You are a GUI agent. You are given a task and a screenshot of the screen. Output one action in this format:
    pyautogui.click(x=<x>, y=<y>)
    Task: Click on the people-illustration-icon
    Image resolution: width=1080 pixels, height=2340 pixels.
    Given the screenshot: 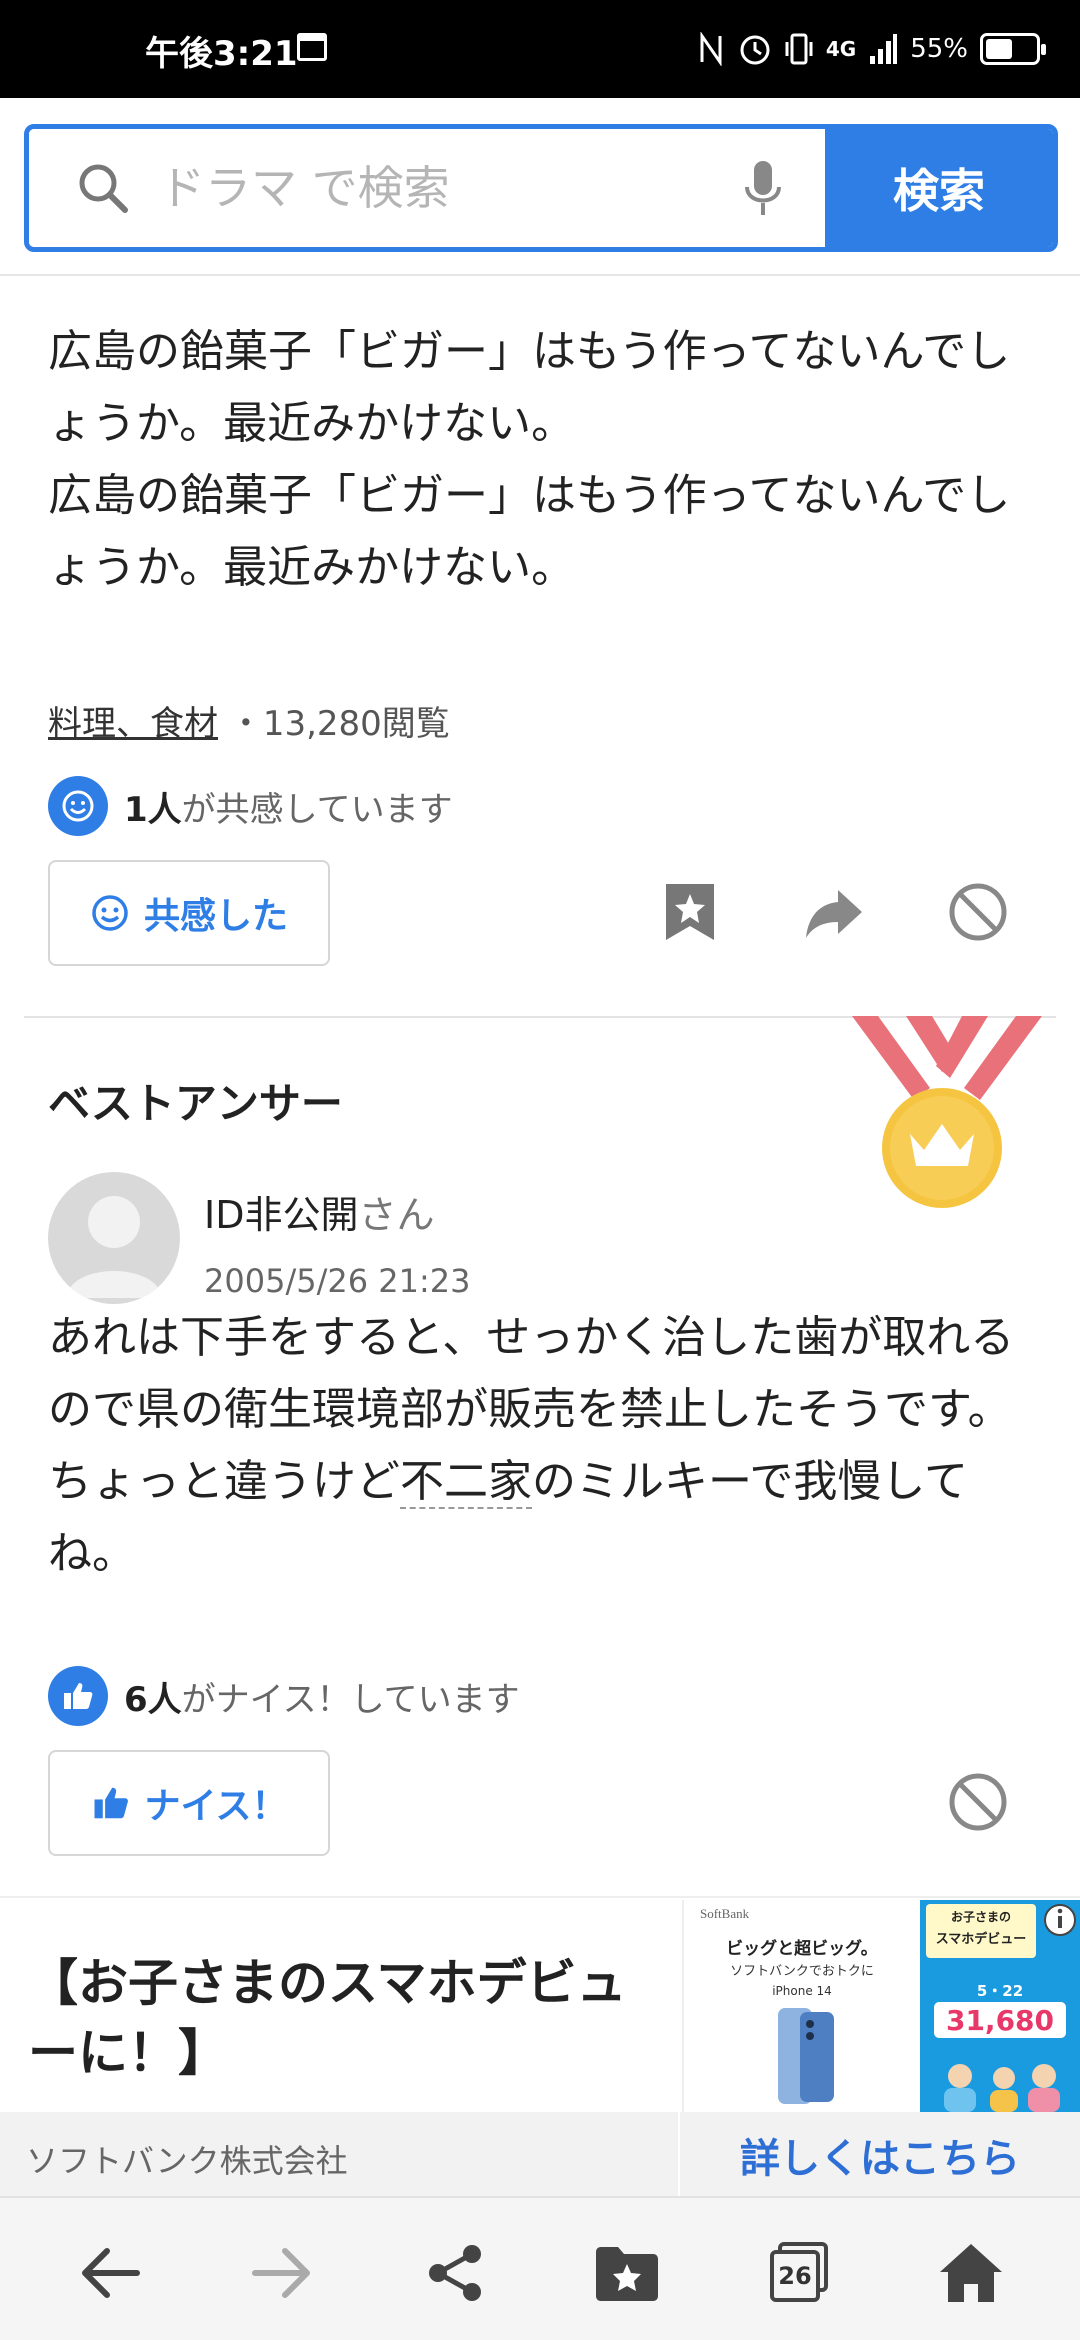 What is the action you would take?
    pyautogui.click(x=1002, y=2088)
    